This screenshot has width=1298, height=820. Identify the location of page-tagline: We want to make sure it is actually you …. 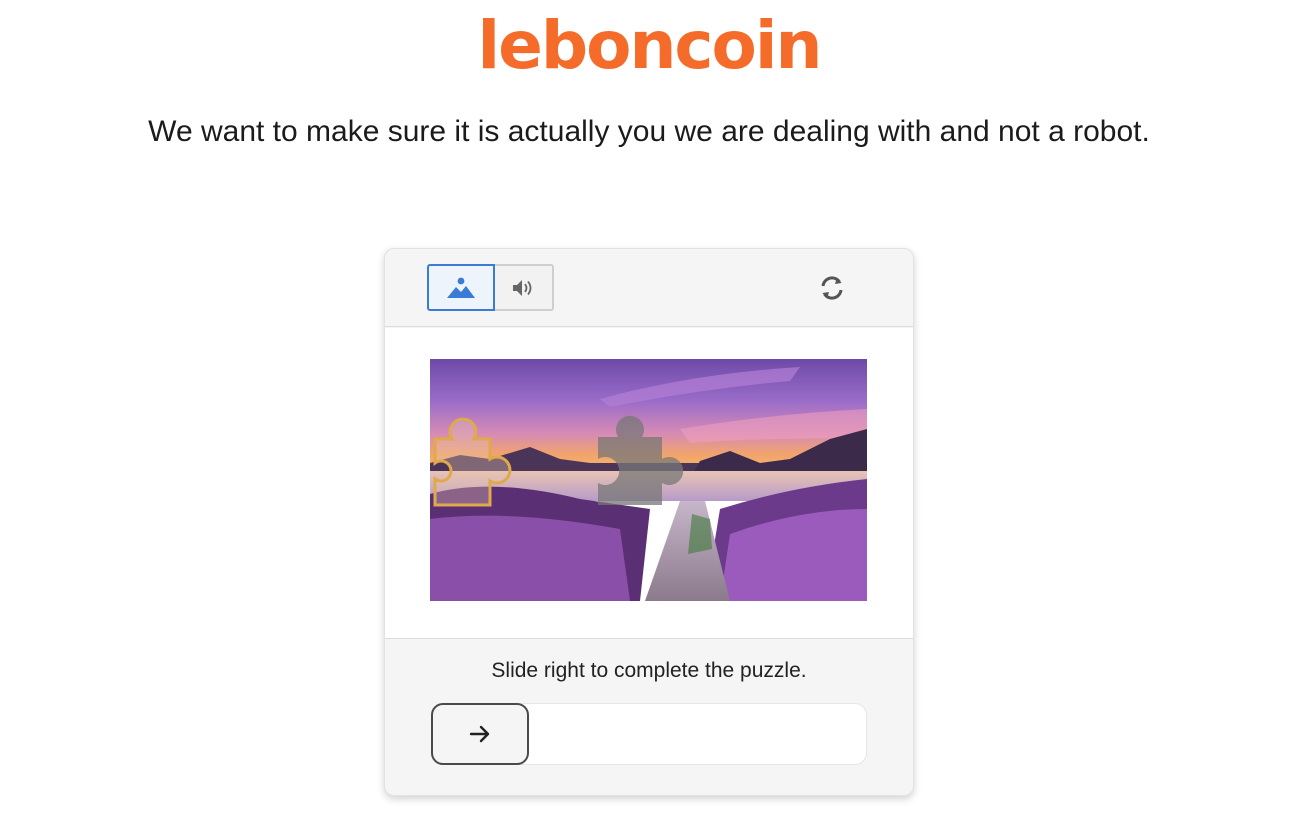
(649, 131).